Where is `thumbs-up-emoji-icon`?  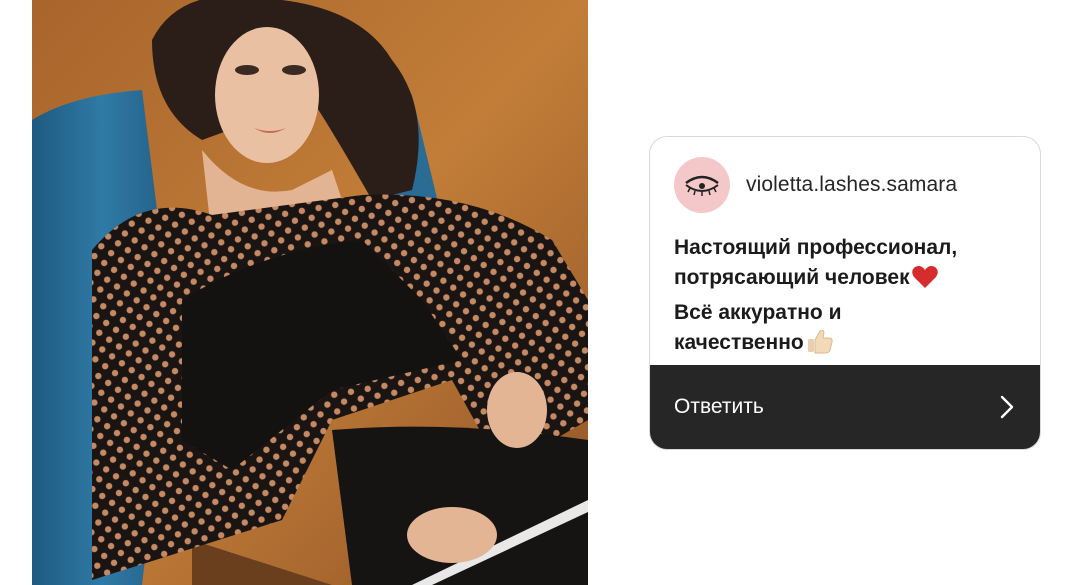
thumbs-up-emoji-icon is located at coordinates (820, 345).